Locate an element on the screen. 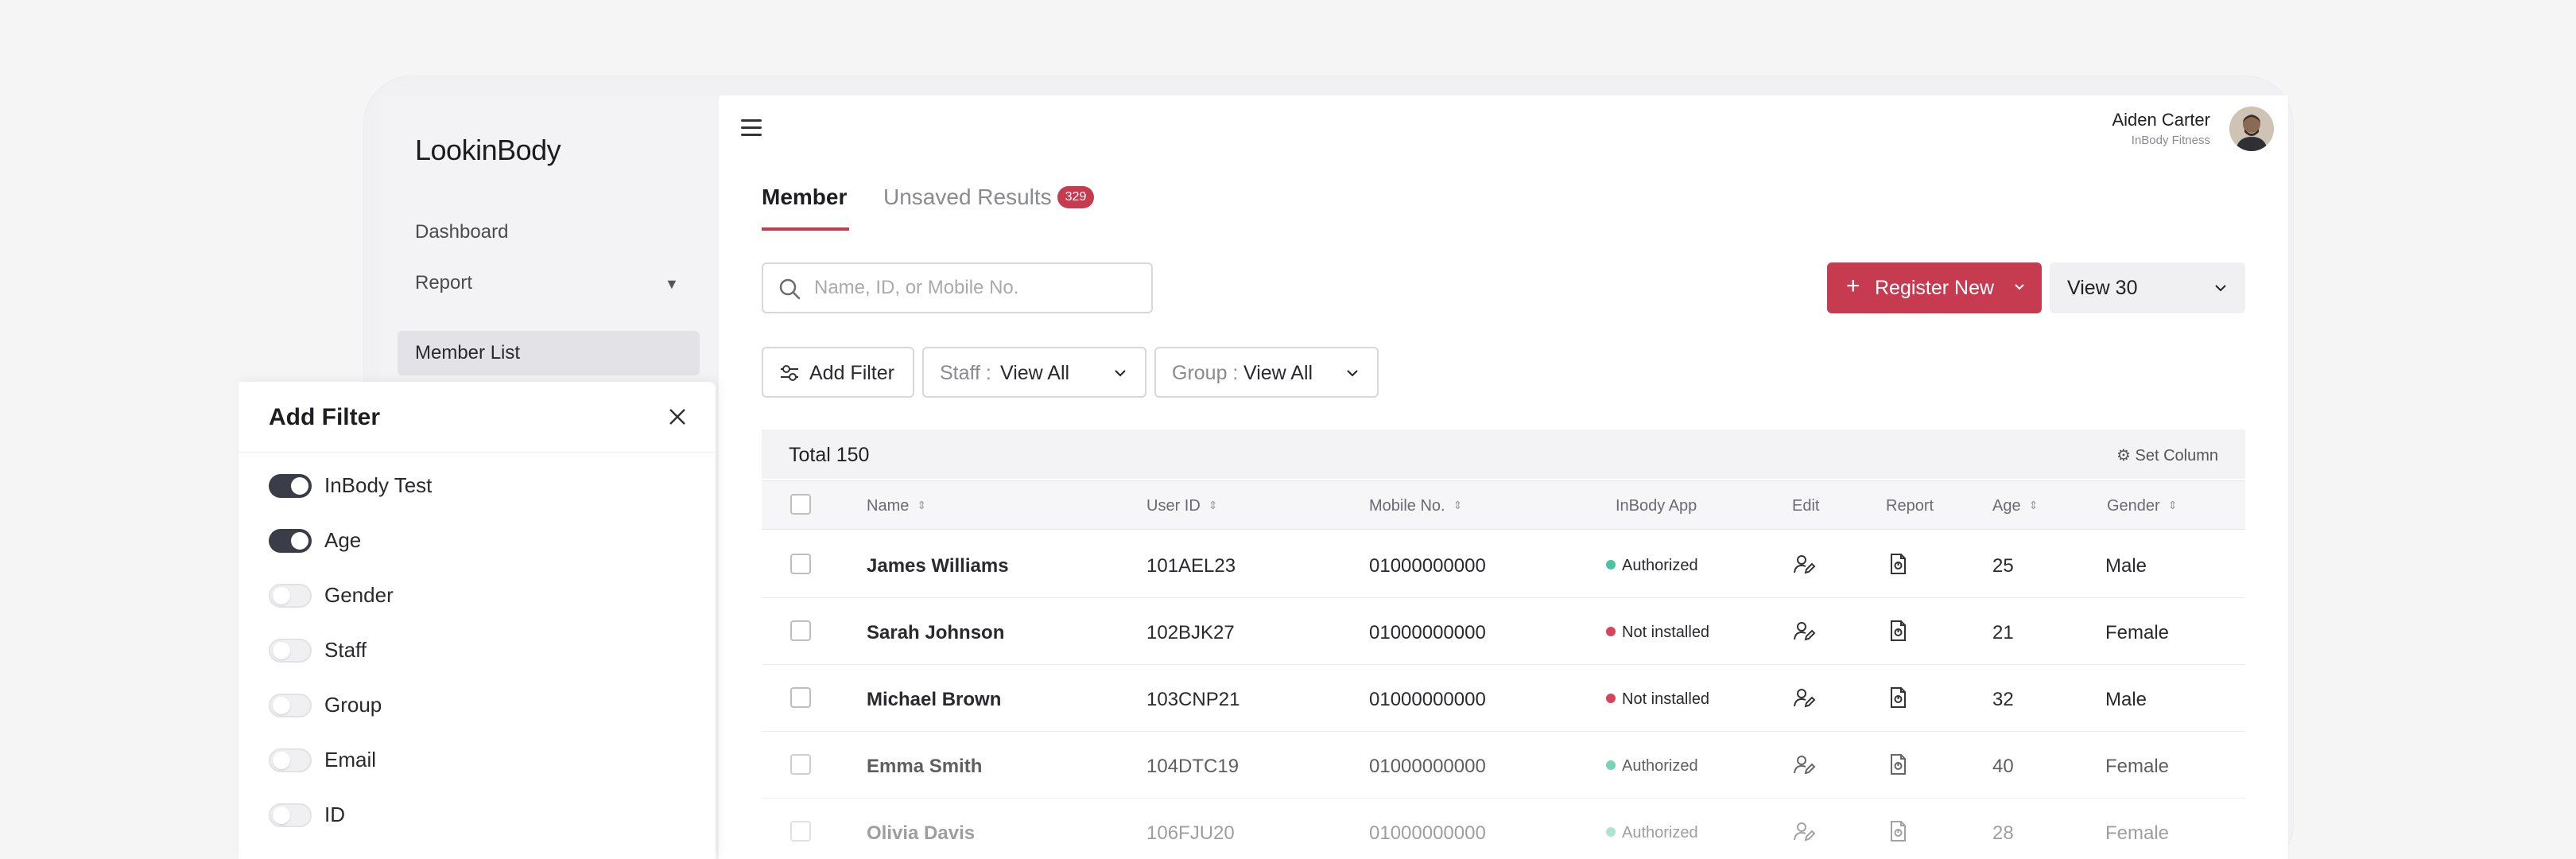  member-name: James Williams is located at coordinates (938, 566).